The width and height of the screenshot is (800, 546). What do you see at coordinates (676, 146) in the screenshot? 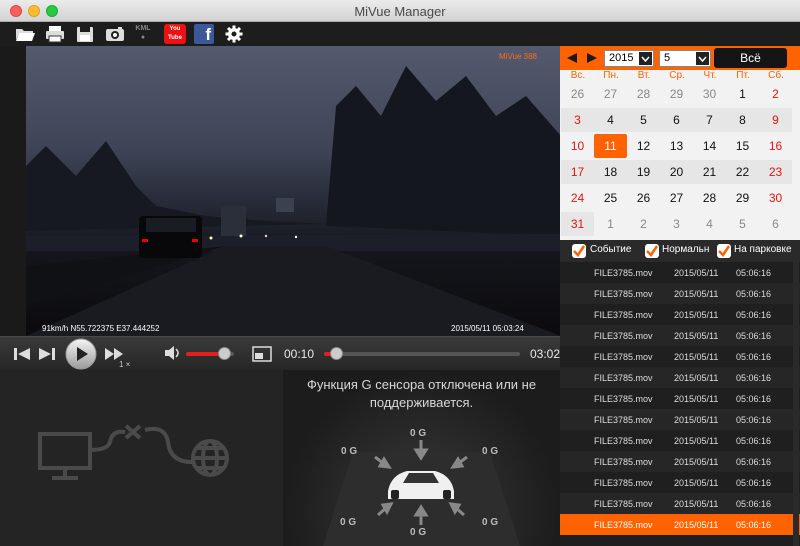
I see `calendar-day: 13` at bounding box center [676, 146].